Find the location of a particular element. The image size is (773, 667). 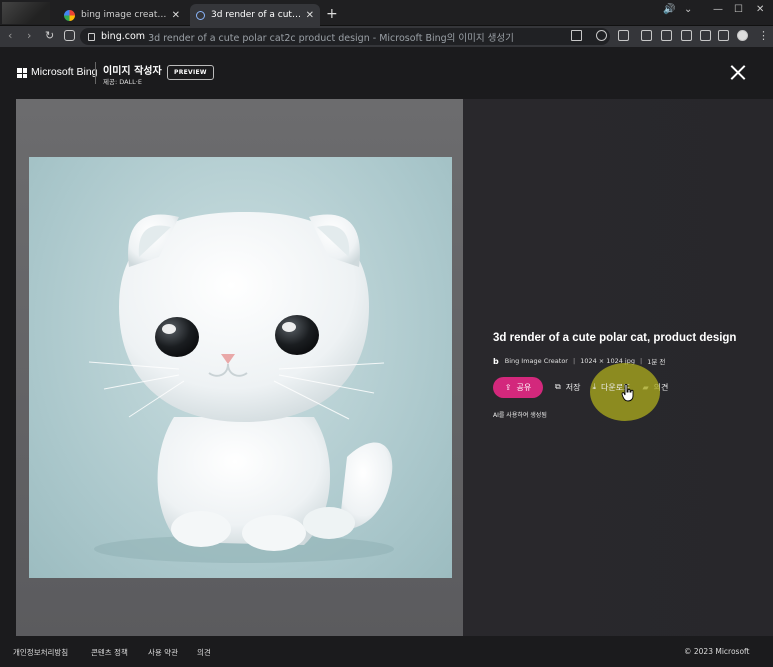

save-button: ⧉ 저장 is located at coordinates (567, 387).